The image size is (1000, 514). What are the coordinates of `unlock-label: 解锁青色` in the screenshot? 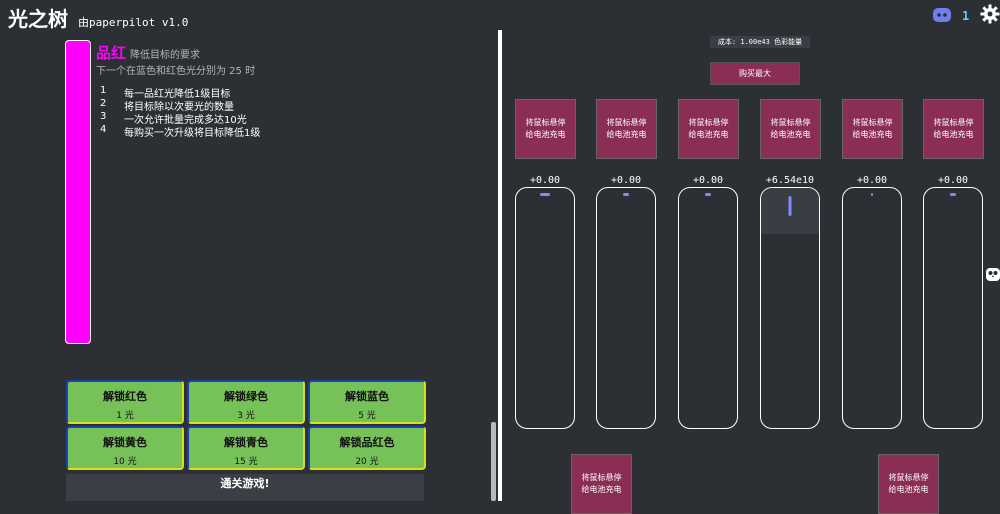 It's located at (246, 442).